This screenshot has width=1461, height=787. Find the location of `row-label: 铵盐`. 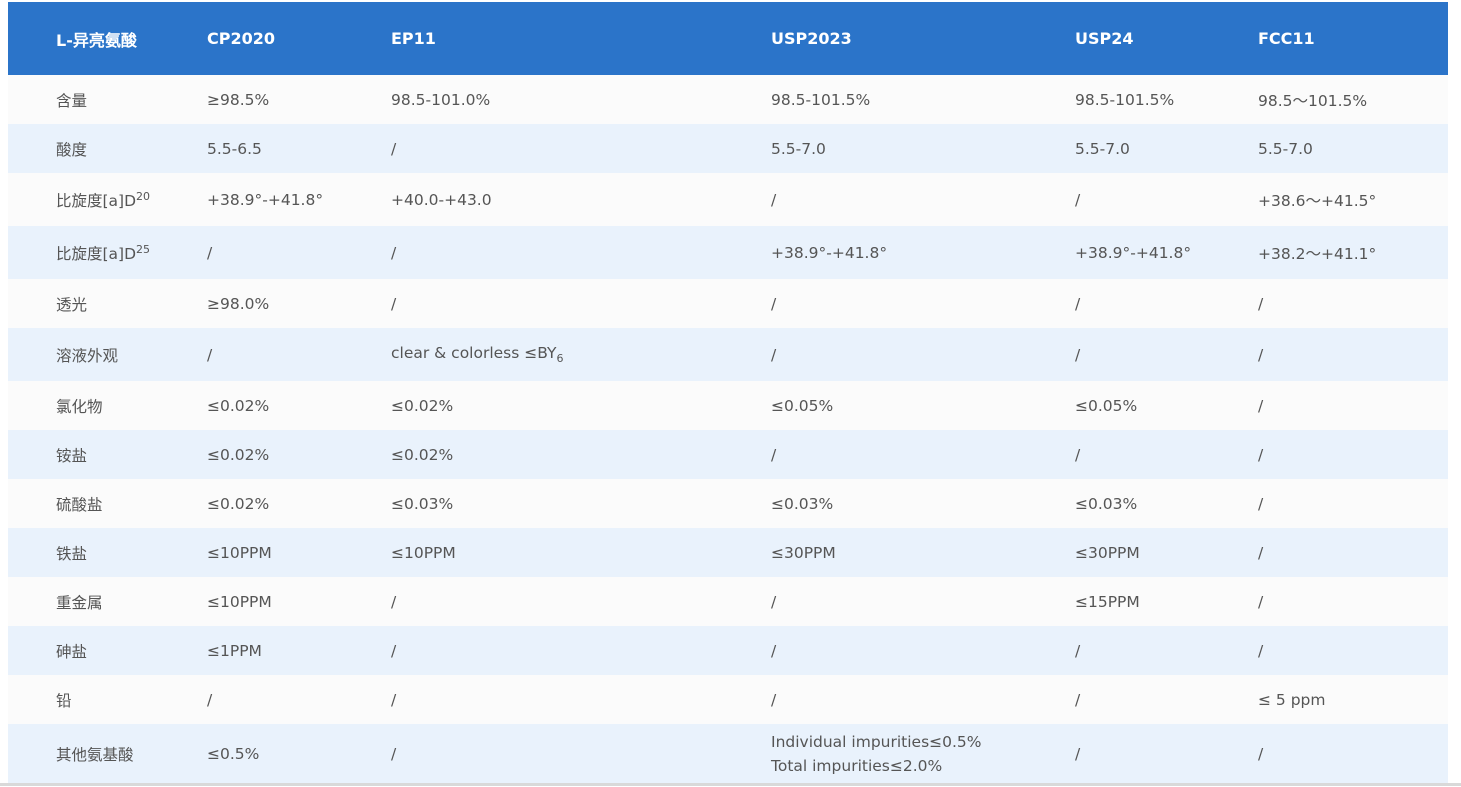

row-label: 铵盐 is located at coordinates (72, 455).